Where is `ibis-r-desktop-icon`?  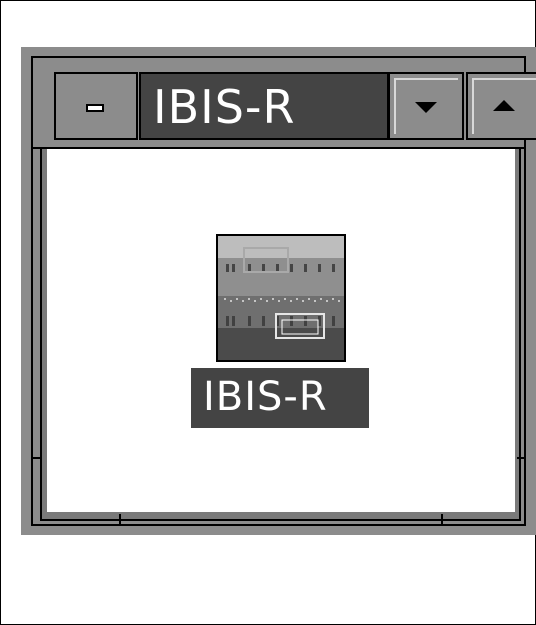
ibis-r-desktop-icon is located at coordinates (281, 299).